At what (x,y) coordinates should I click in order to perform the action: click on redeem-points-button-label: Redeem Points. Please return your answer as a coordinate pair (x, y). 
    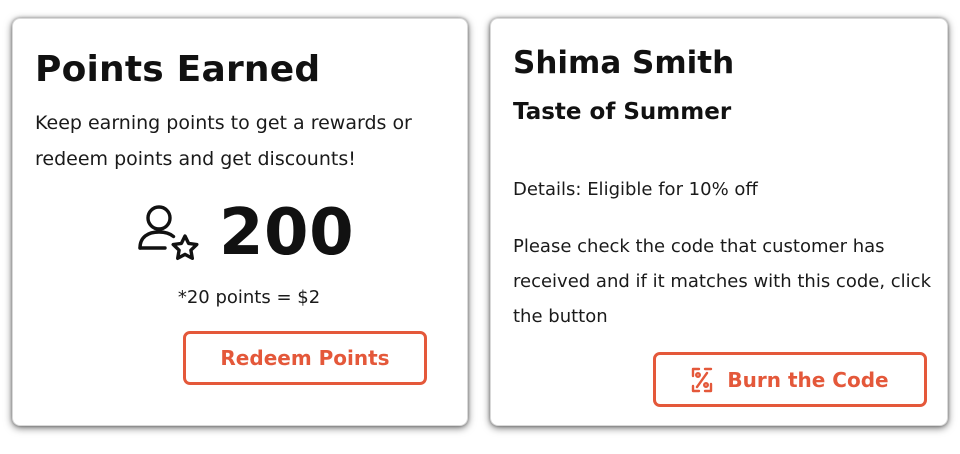
    Looking at the image, I should click on (305, 358).